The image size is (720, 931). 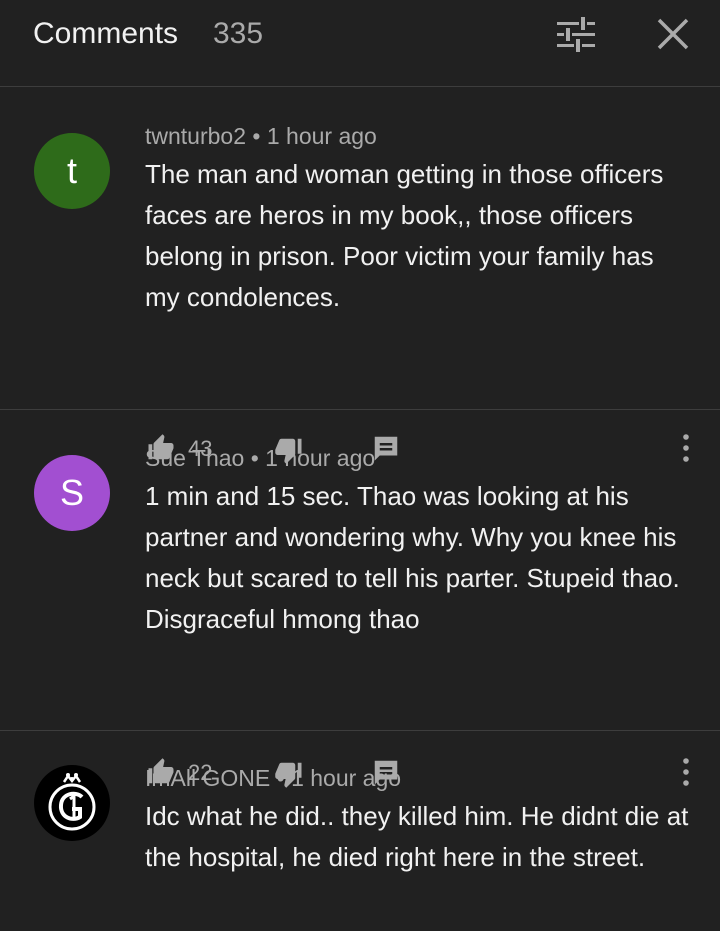 I want to click on comment-meta: twnturbo2 • 1 hour ago, so click(x=261, y=136).